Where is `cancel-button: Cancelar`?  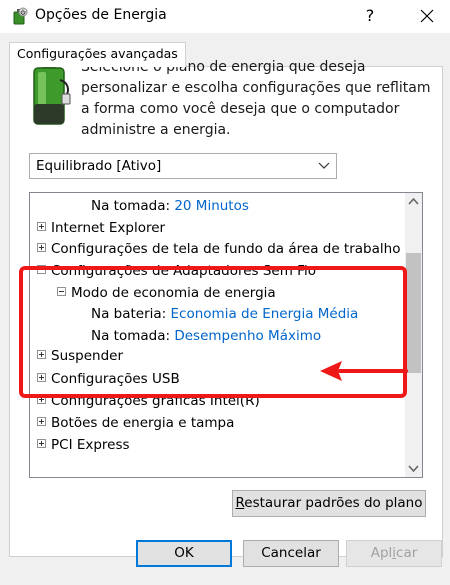 cancel-button: Cancelar is located at coordinates (291, 553).